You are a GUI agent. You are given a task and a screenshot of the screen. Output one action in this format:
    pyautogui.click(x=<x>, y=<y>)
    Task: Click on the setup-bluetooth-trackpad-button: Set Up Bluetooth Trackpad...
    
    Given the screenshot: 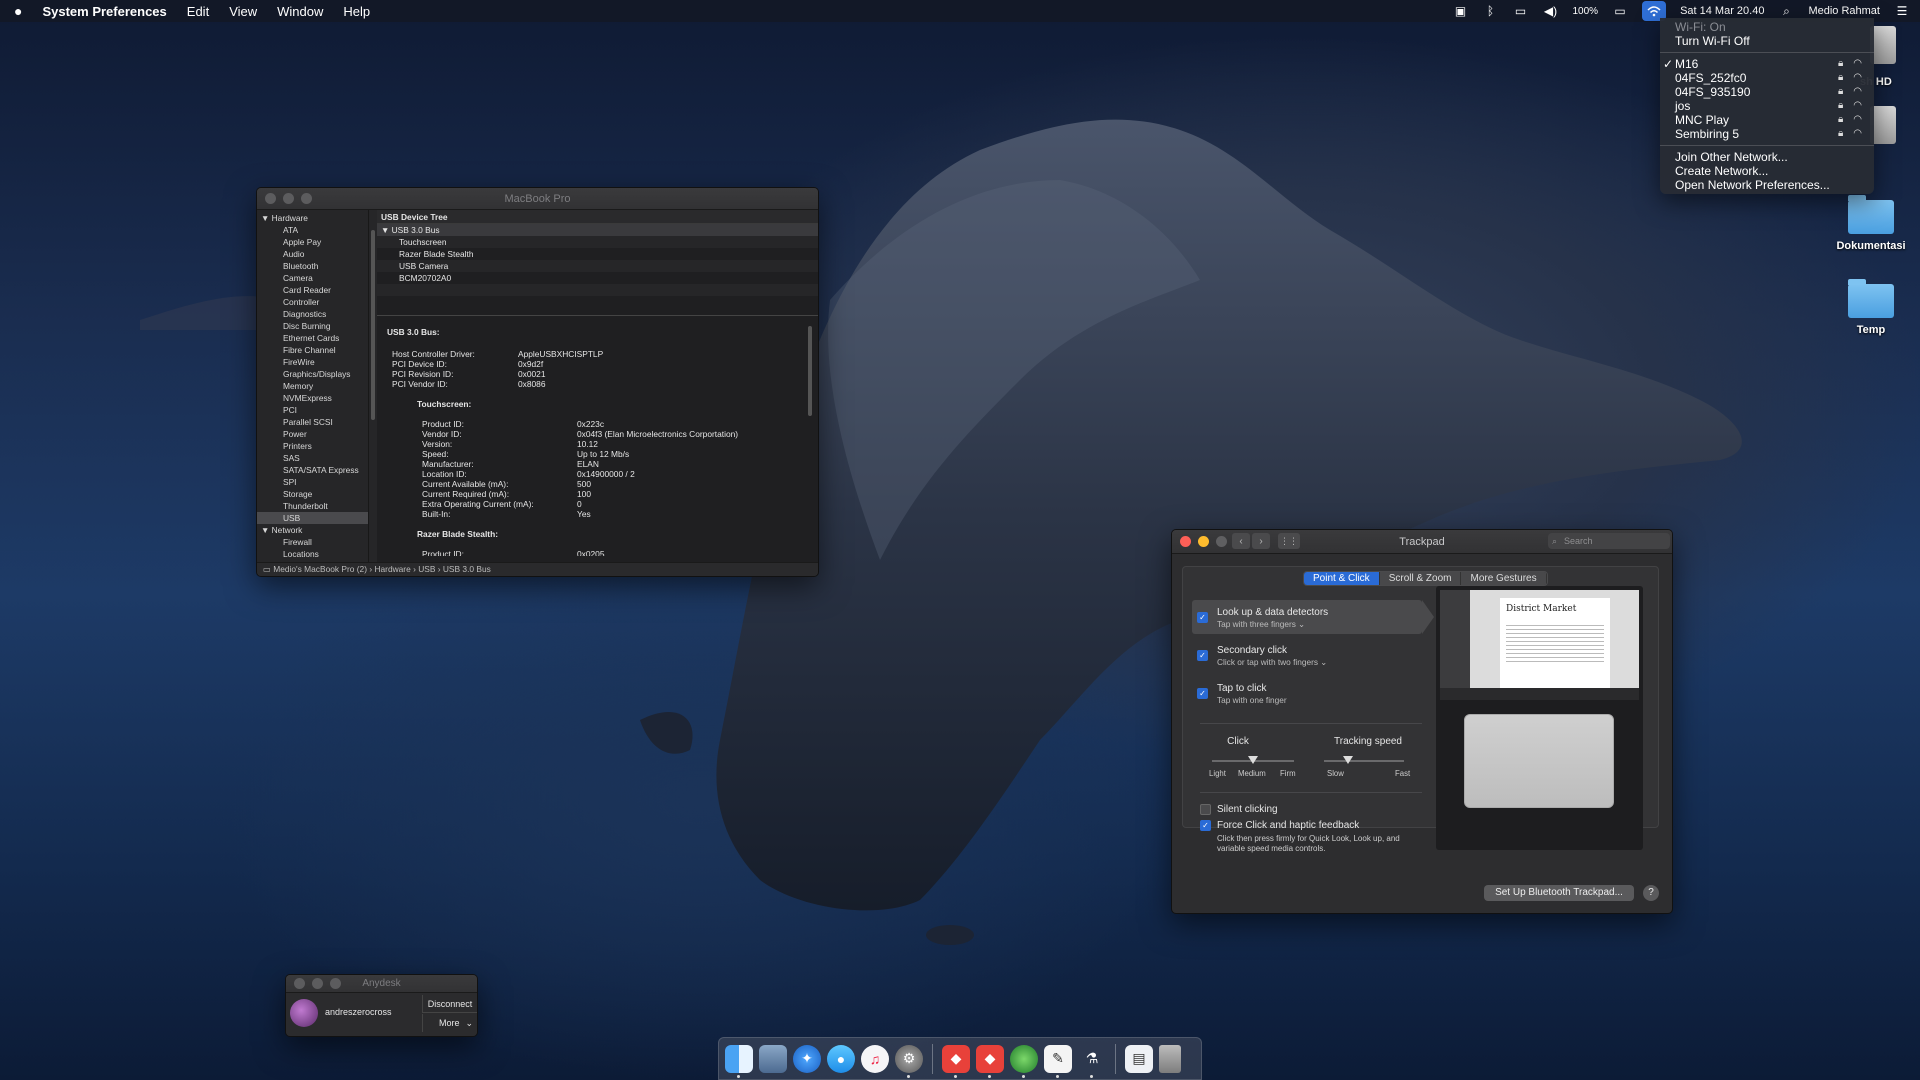 What is the action you would take?
    pyautogui.click(x=1559, y=893)
    